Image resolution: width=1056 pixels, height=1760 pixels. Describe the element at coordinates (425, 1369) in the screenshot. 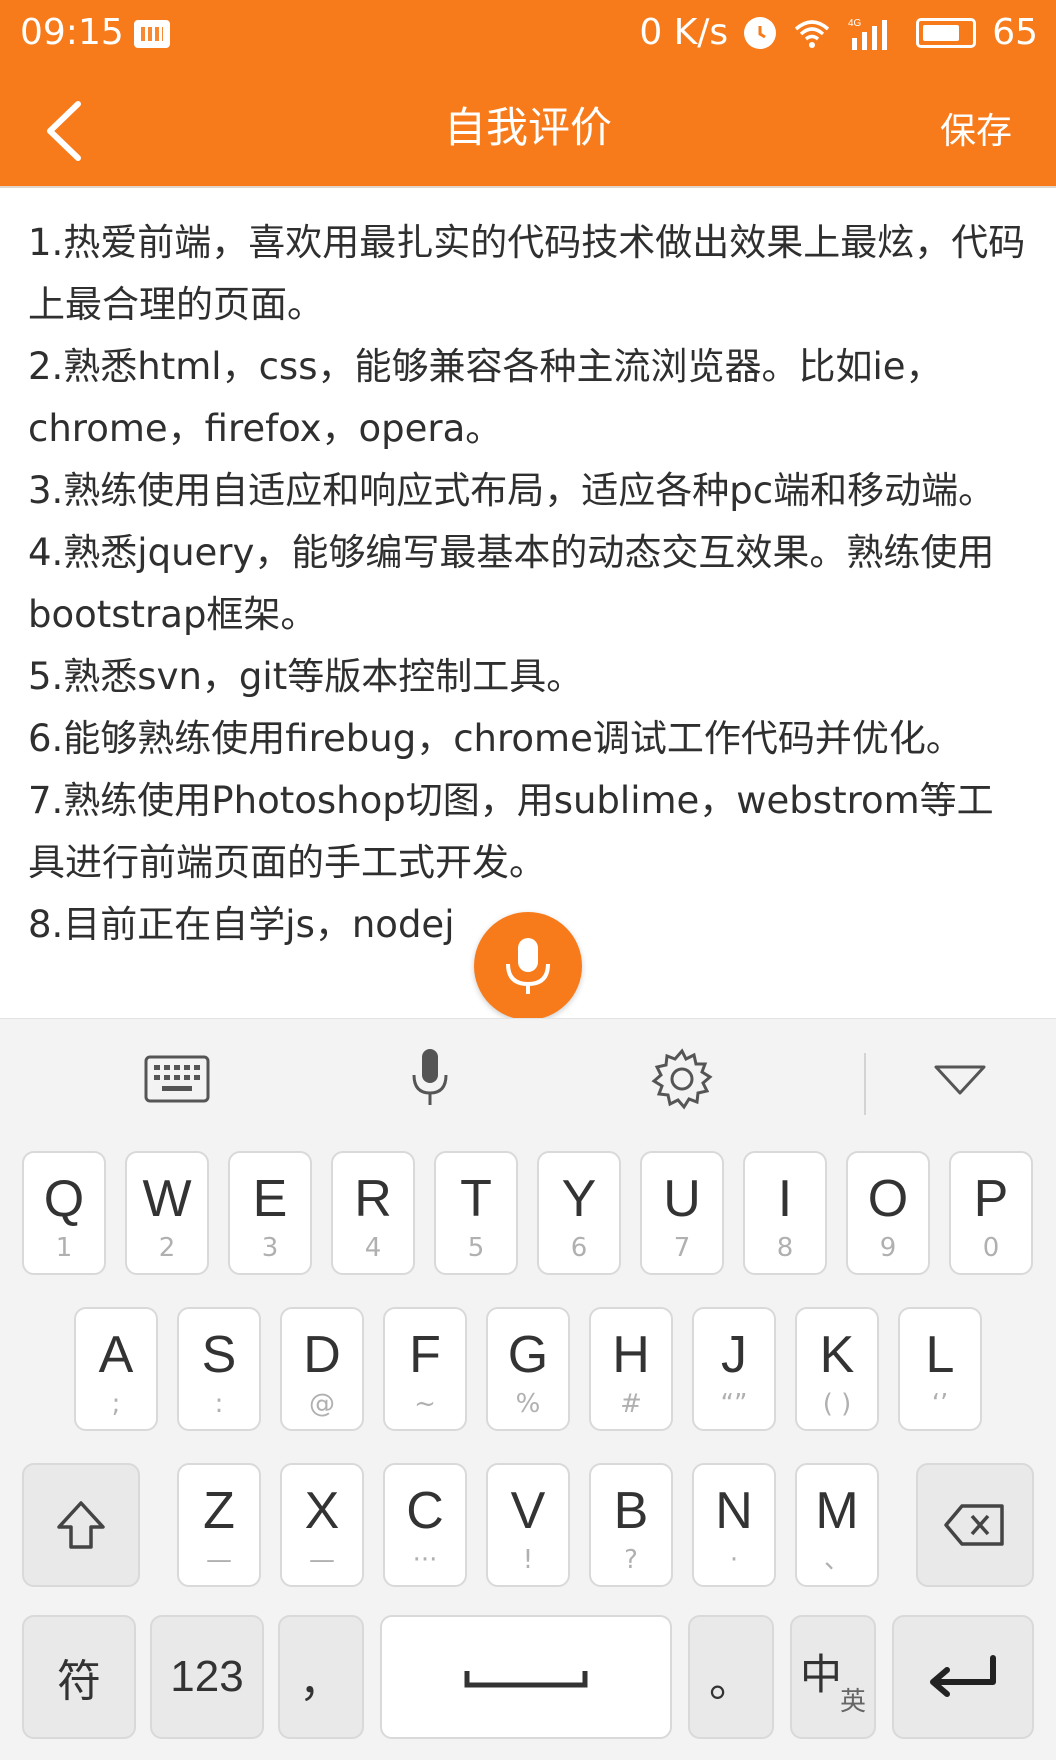

I see `key-f: F ~` at that location.